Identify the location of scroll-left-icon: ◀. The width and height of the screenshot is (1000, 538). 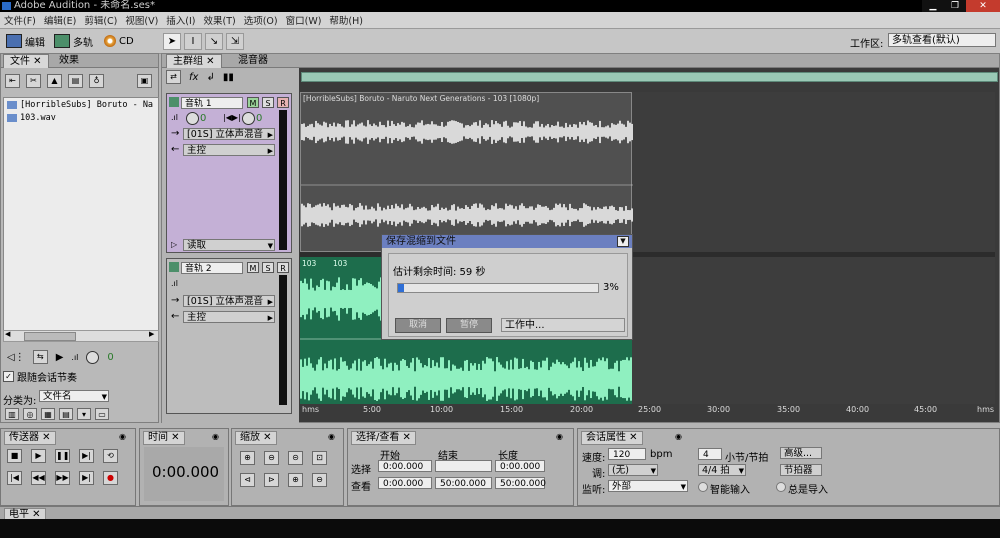
(7, 334).